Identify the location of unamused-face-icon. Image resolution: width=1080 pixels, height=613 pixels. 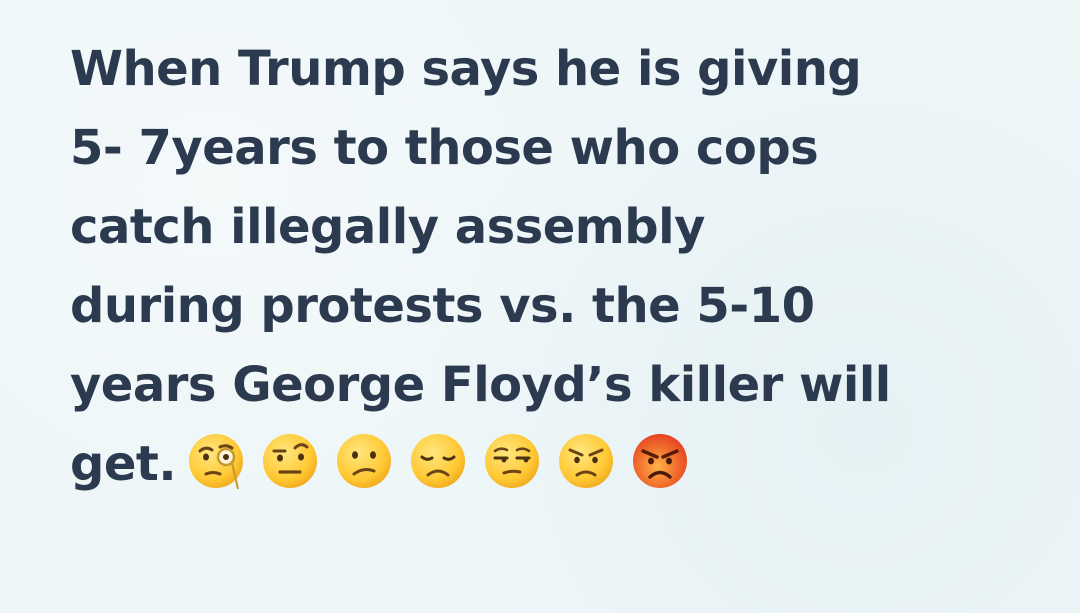
(512, 461).